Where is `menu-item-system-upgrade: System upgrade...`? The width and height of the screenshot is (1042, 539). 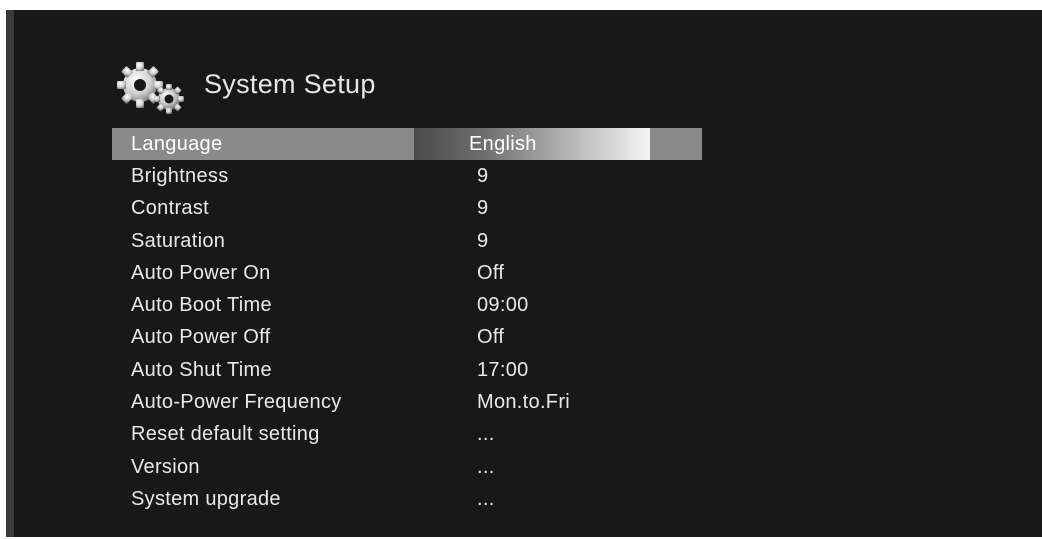 menu-item-system-upgrade: System upgrade... is located at coordinates (407, 499).